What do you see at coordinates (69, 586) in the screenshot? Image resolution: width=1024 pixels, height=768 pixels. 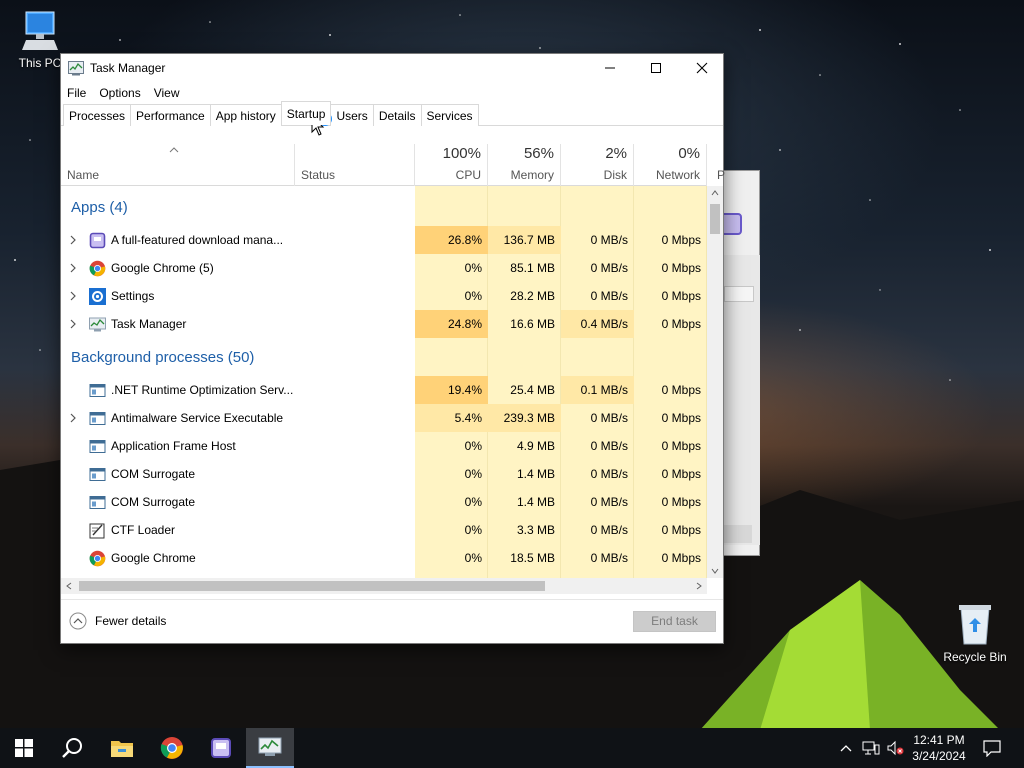 I see `scroll-left-icon` at bounding box center [69, 586].